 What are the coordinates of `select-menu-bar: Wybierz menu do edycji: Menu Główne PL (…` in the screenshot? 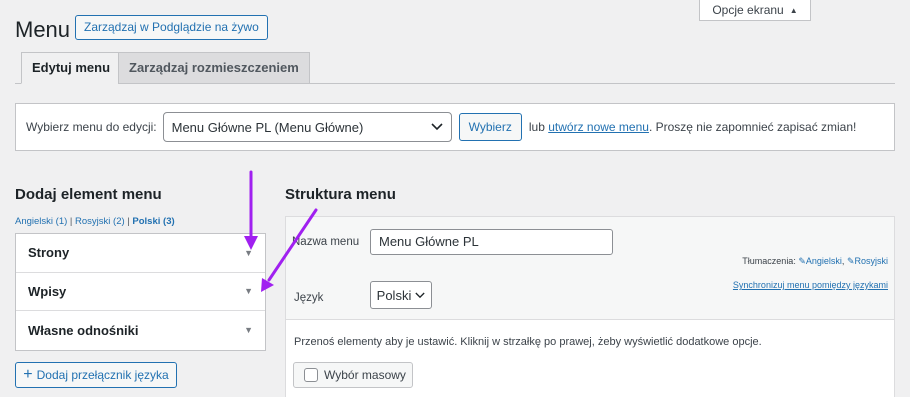 It's located at (455, 127).